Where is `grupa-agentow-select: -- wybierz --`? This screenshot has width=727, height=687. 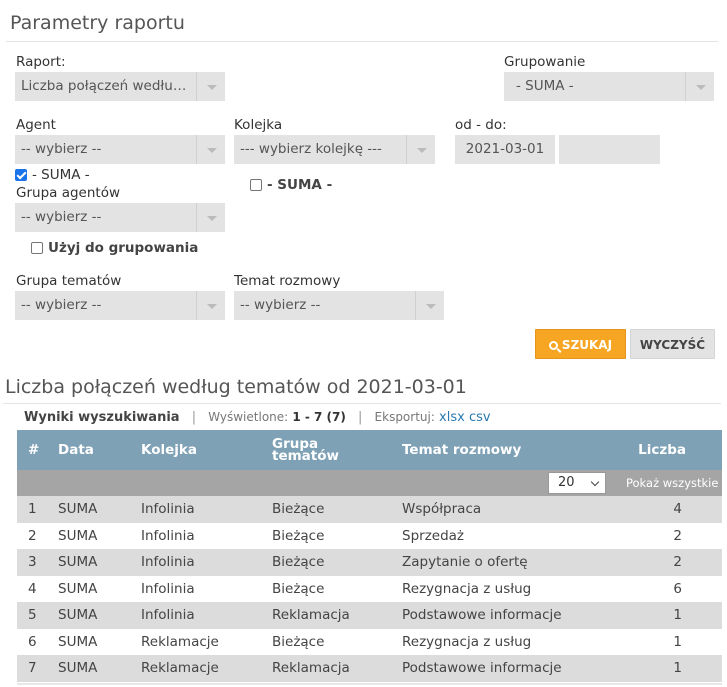 grupa-agentow-select: -- wybierz -- is located at coordinates (120, 217).